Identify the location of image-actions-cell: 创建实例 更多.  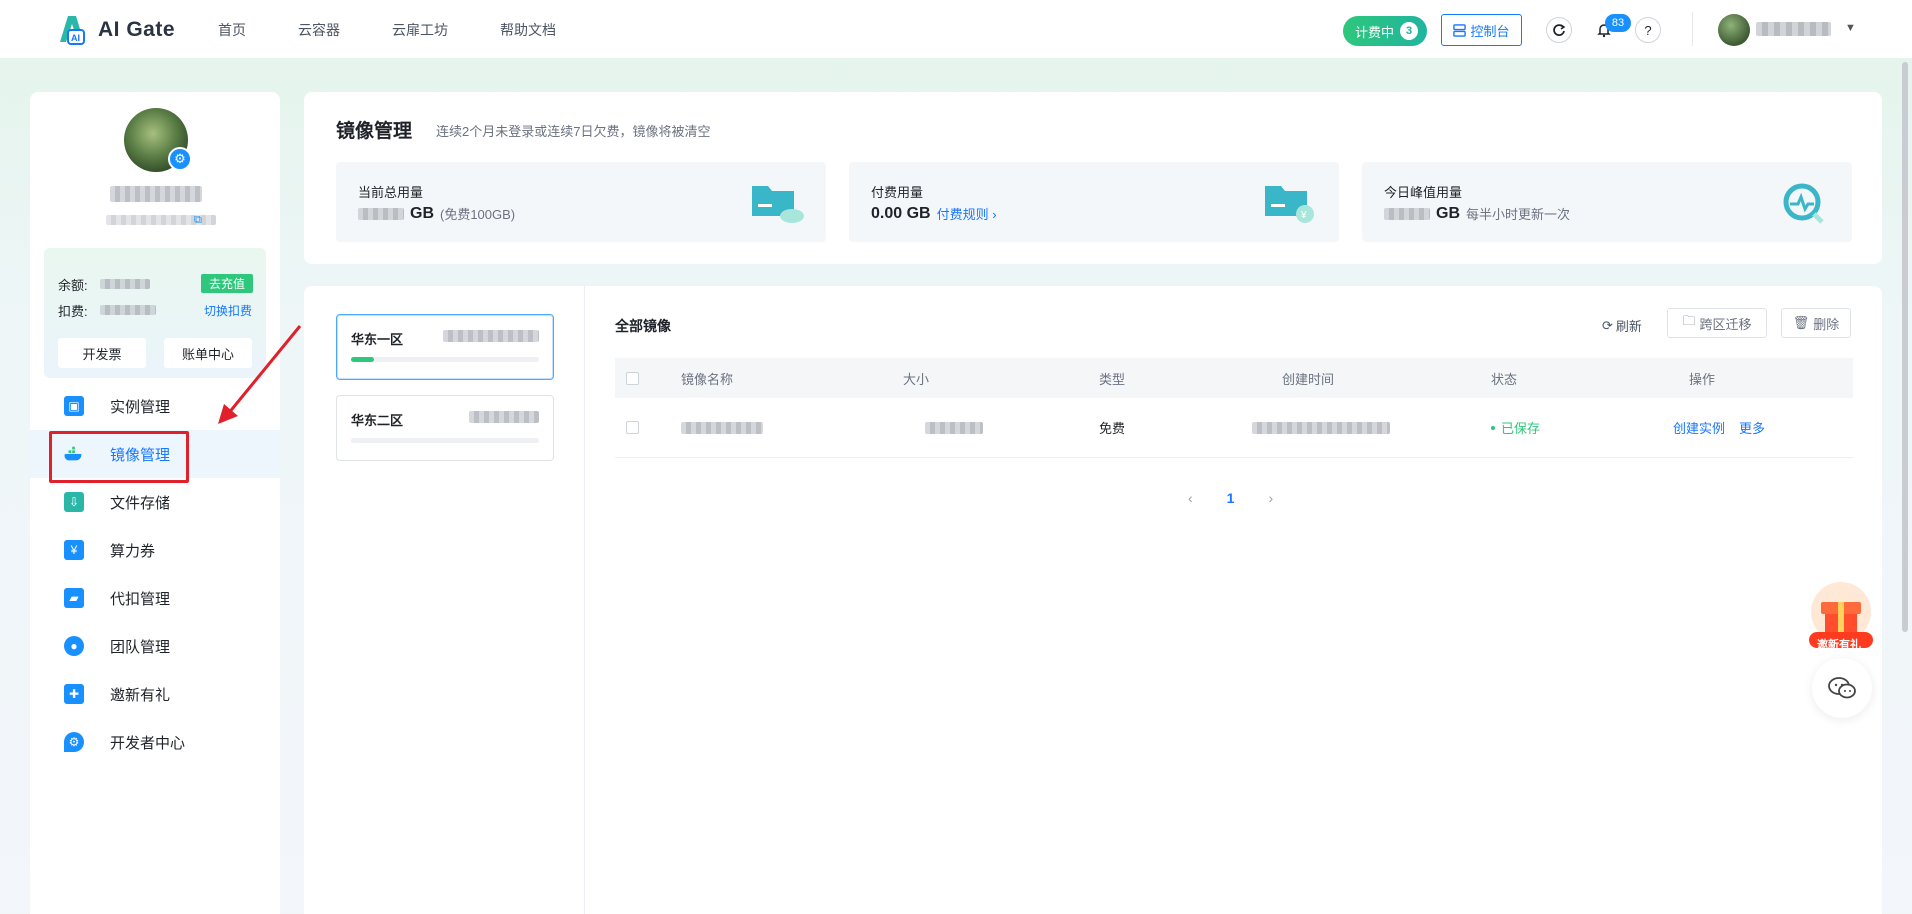
(1755, 427).